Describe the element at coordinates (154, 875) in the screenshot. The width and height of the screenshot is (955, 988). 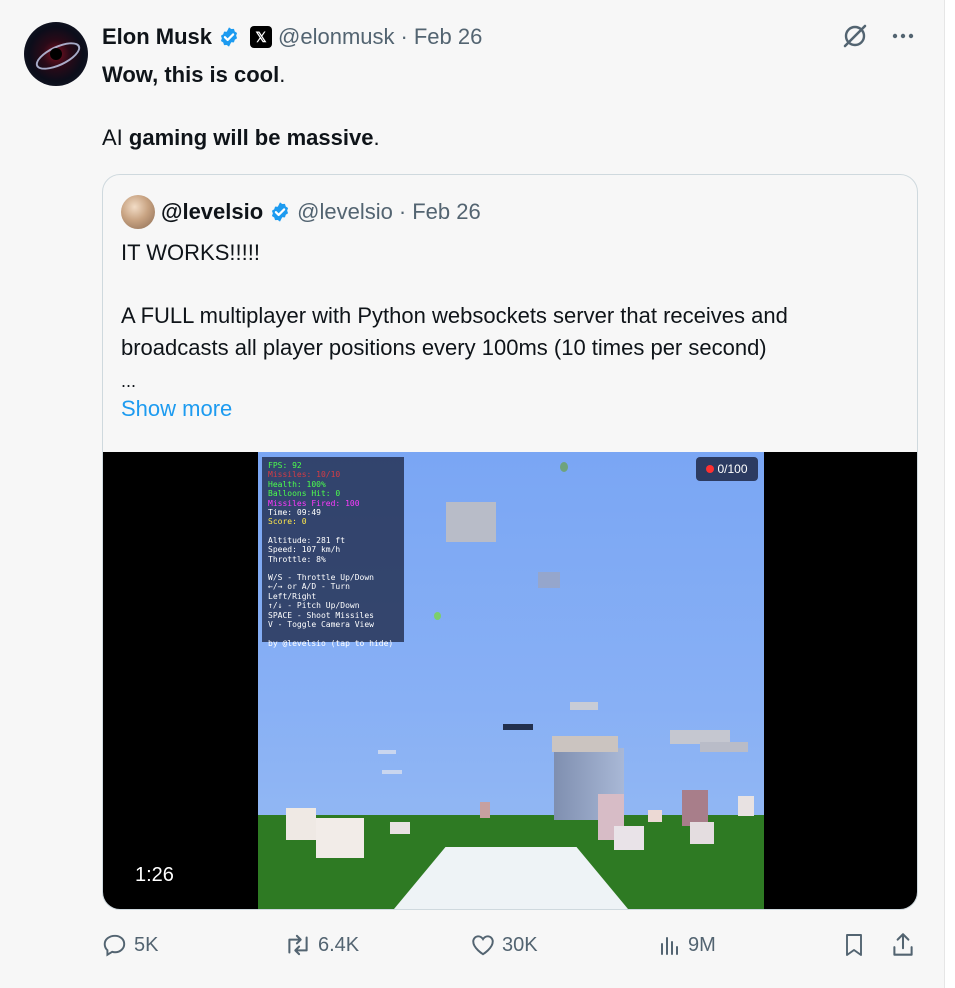
I see `video-duration: 1:26` at that location.